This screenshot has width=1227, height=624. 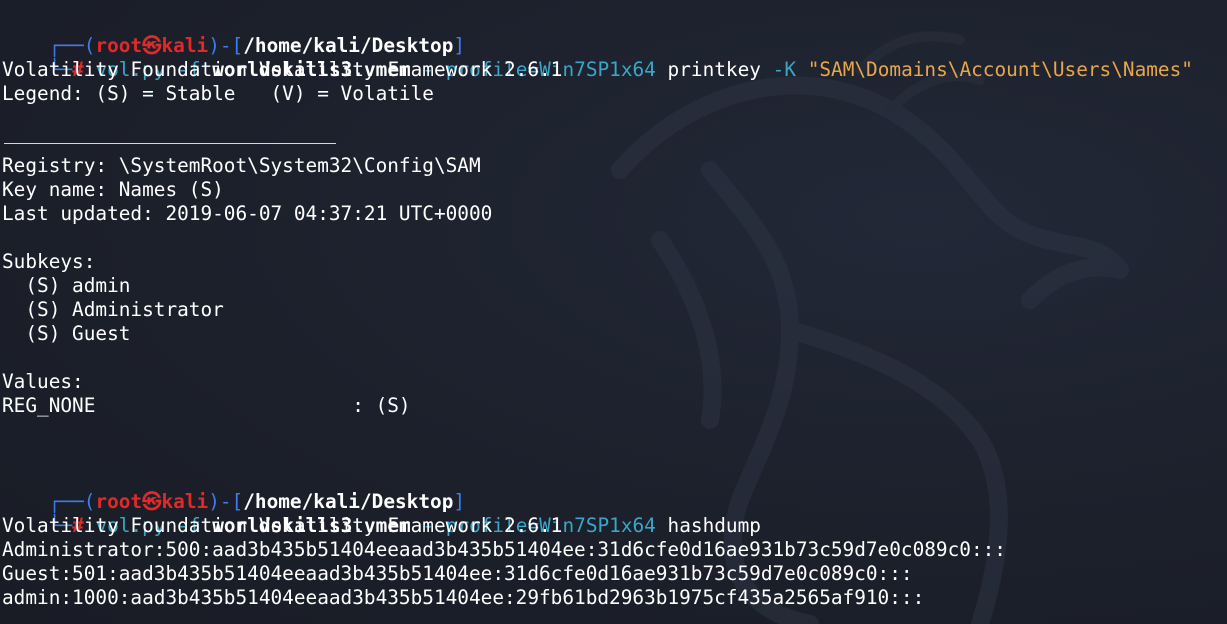 What do you see at coordinates (714, 525) in the screenshot?
I see `command-plugin: hashdump` at bounding box center [714, 525].